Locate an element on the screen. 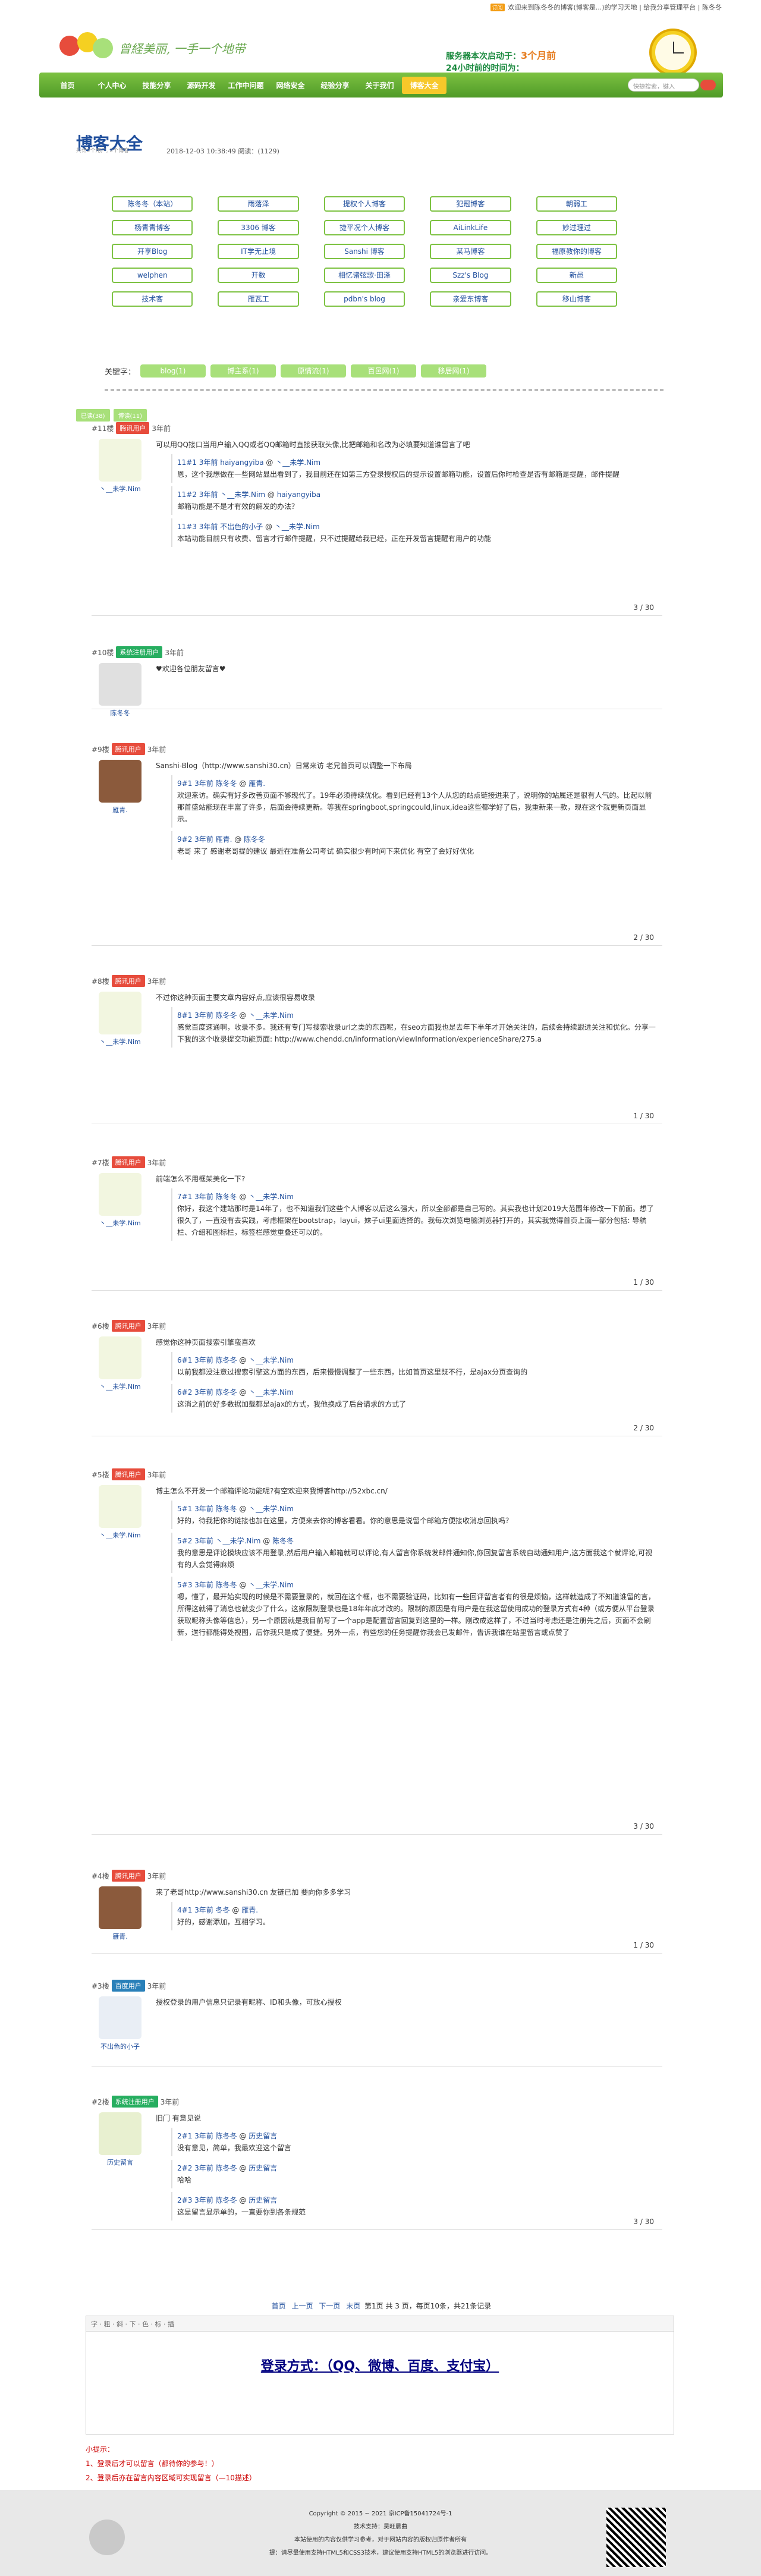 This screenshot has width=761, height=2576. blog-link: 雨落泽 is located at coordinates (258, 204).